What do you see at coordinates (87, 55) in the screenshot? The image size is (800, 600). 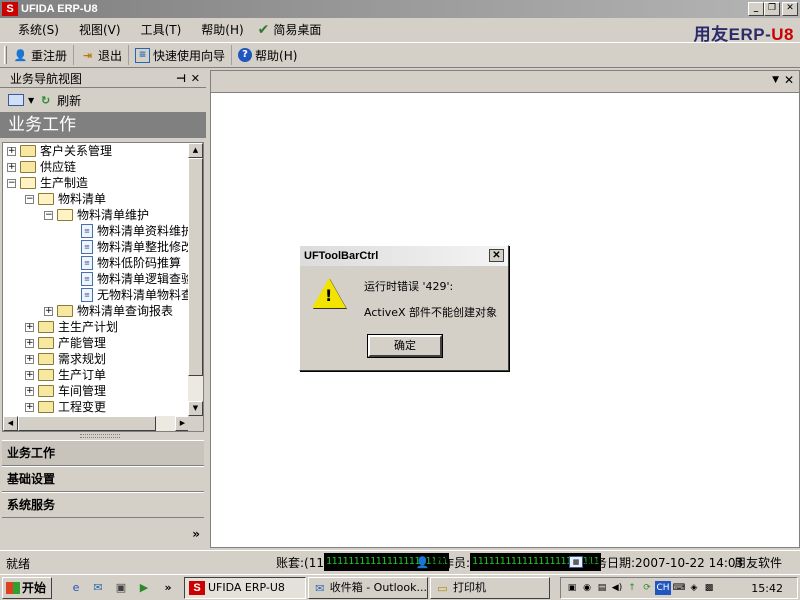 I see `exit-door-icon: ⇥` at bounding box center [87, 55].